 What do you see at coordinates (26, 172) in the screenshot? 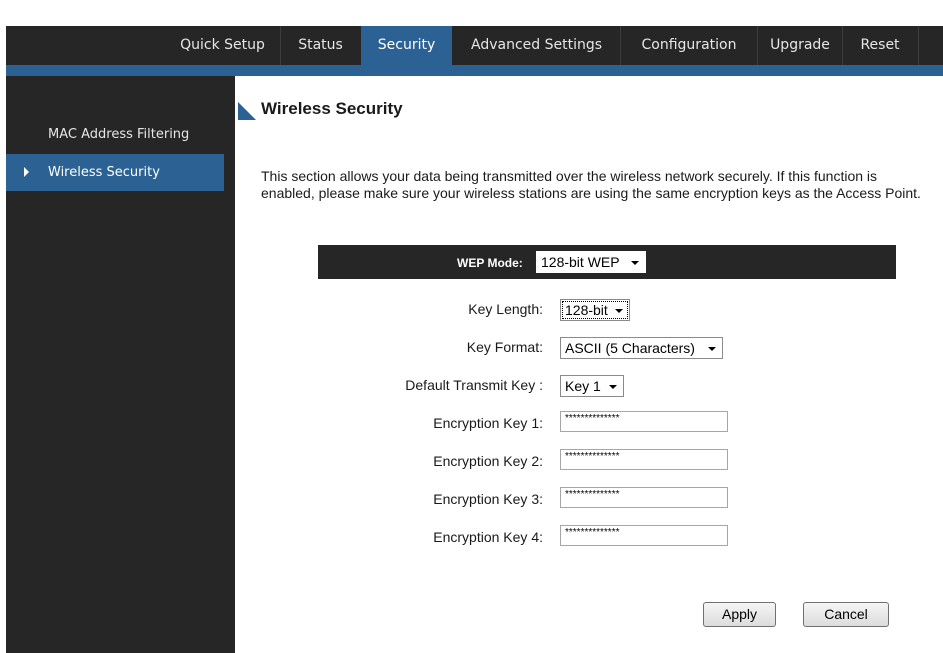
I see `chevron-right-icon` at bounding box center [26, 172].